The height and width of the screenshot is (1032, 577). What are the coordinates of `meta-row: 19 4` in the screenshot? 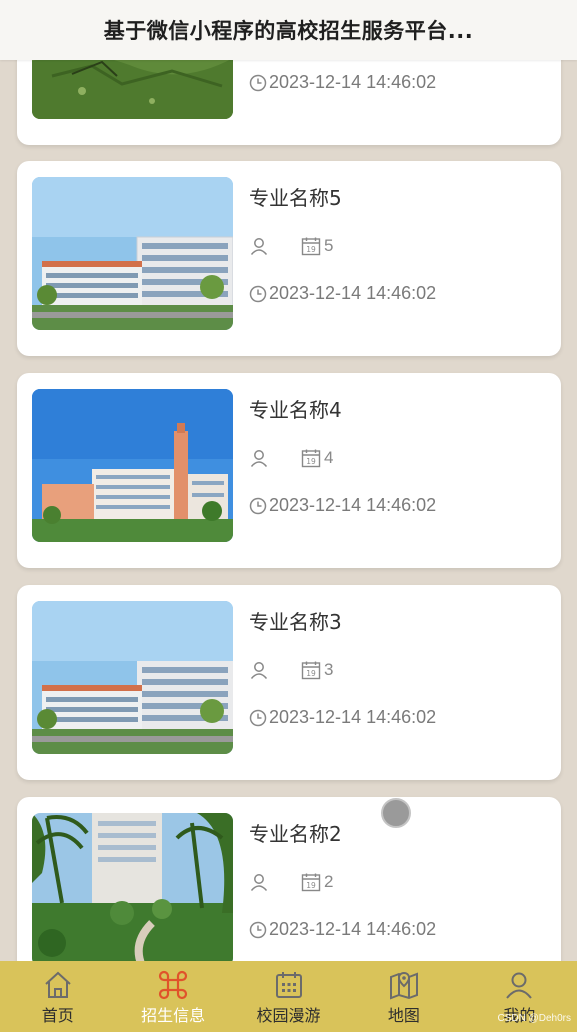 It's located at (291, 458).